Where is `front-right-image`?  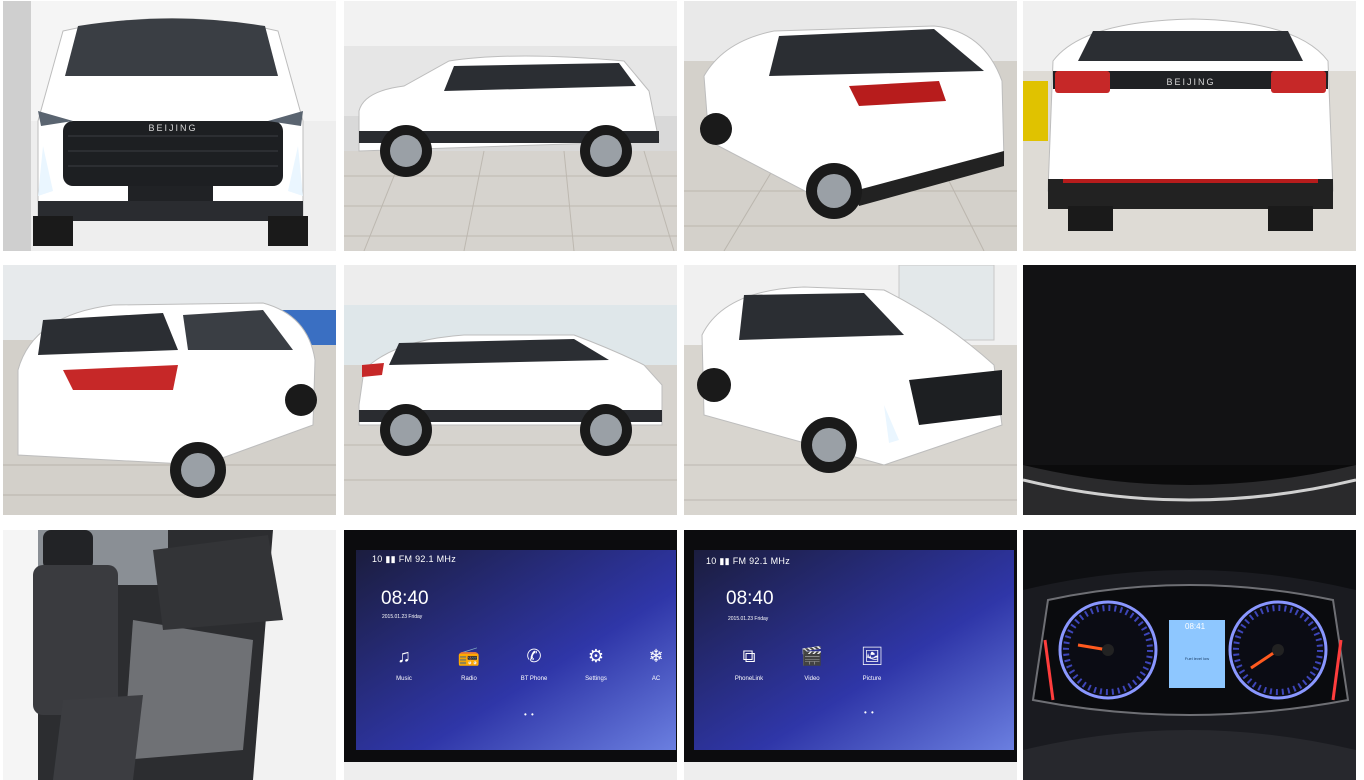 front-right-image is located at coordinates (850, 390).